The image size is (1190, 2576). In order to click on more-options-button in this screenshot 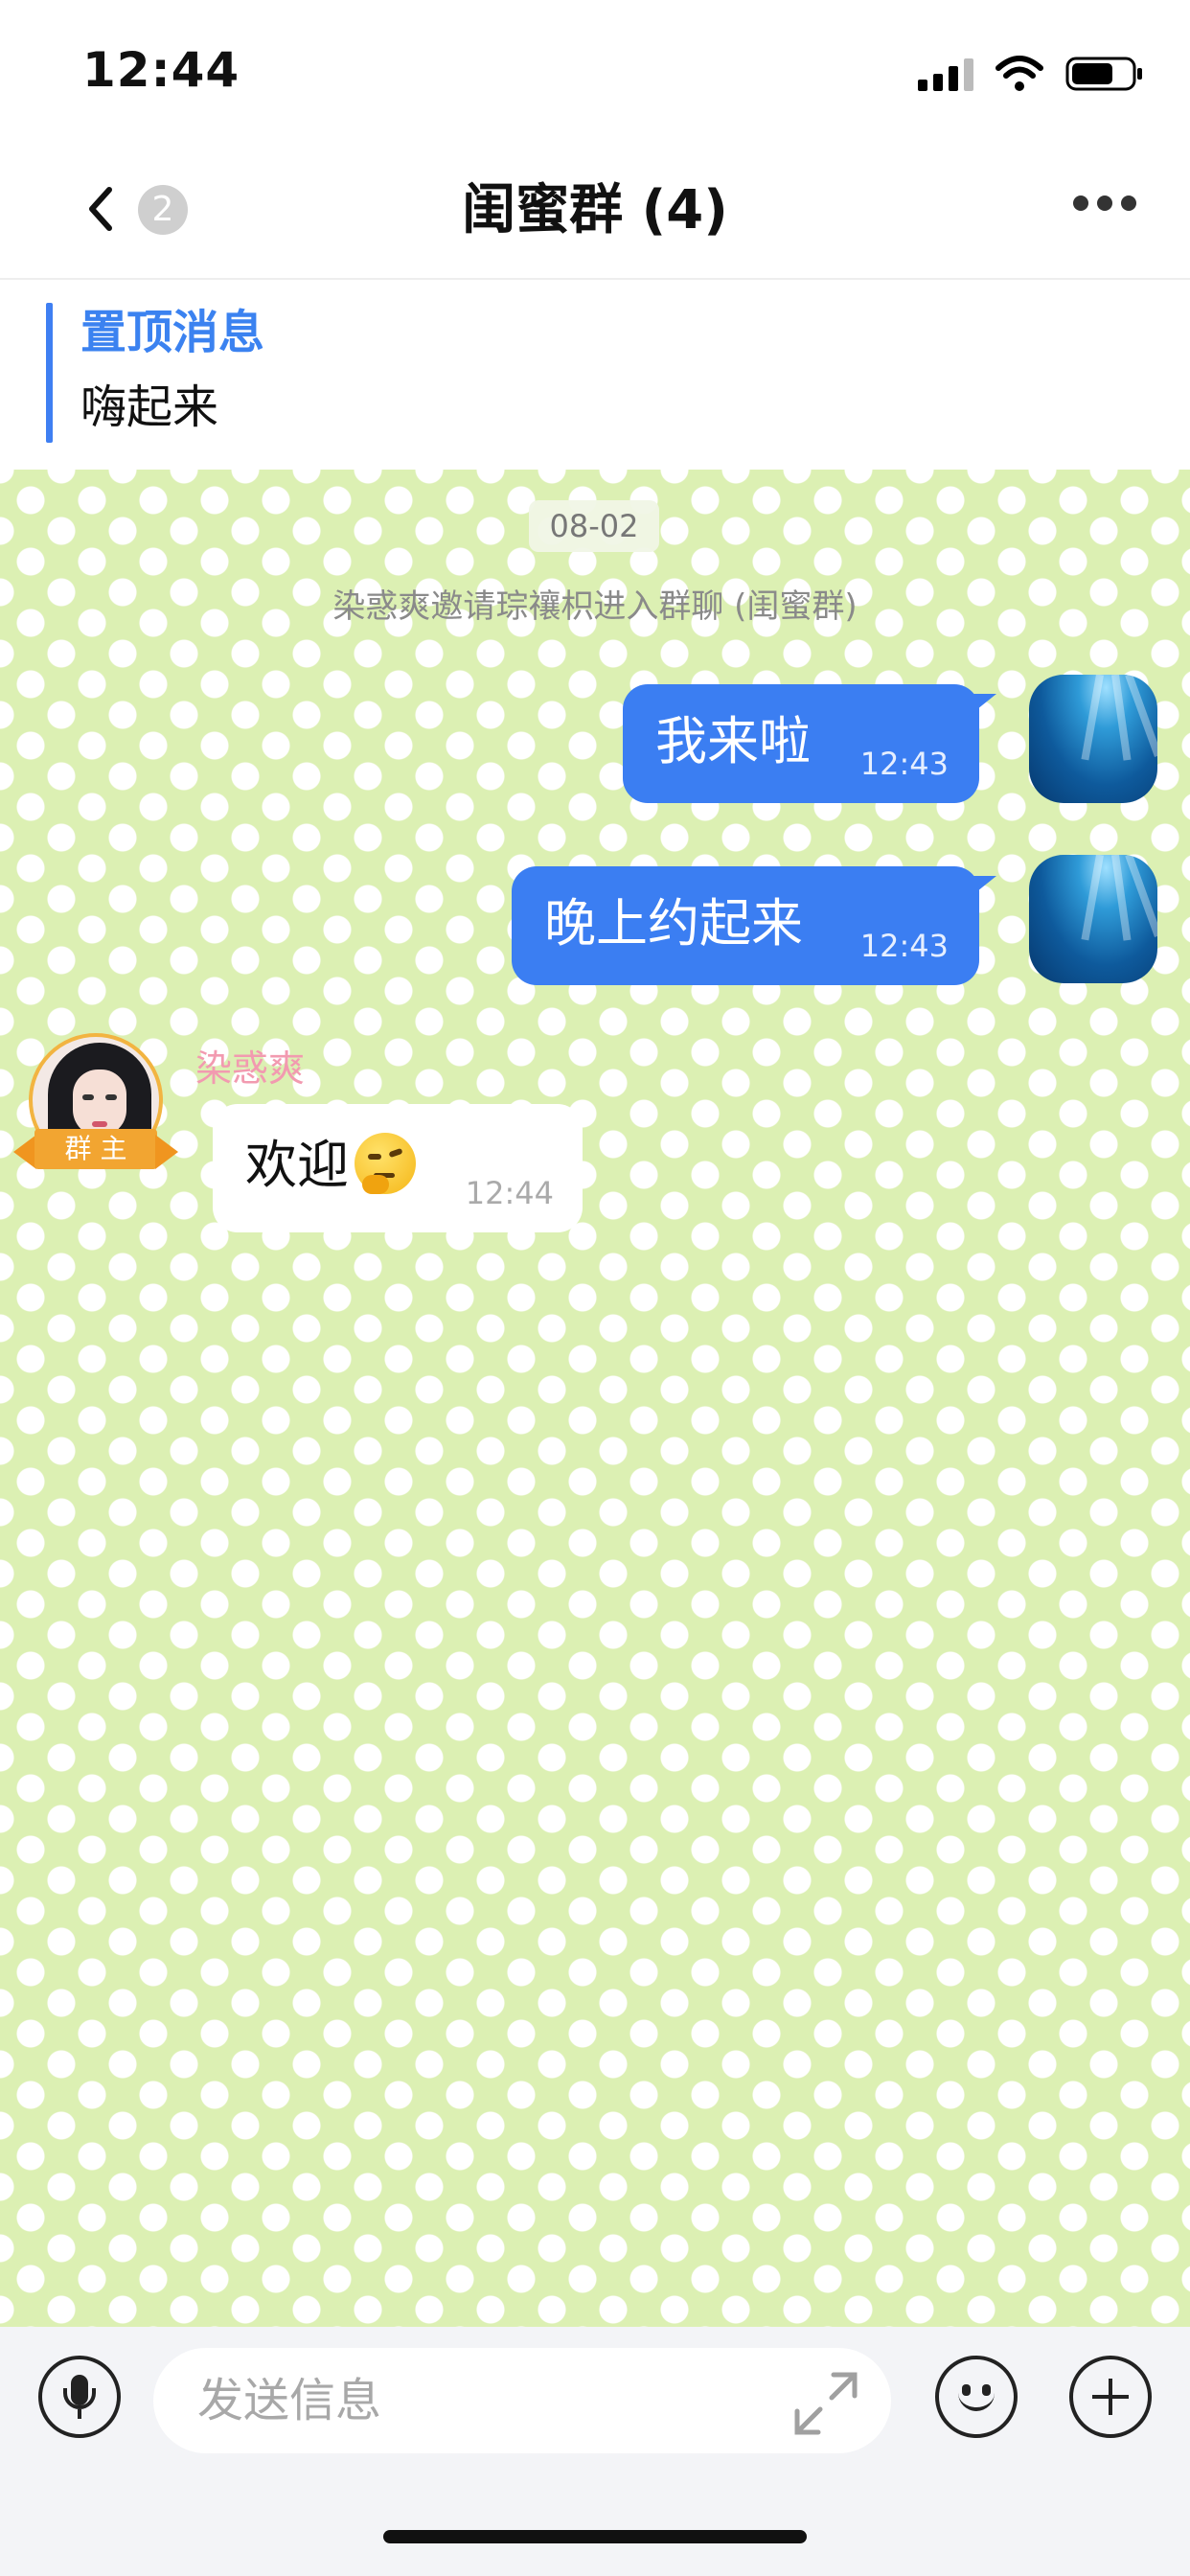, I will do `click(1104, 203)`.